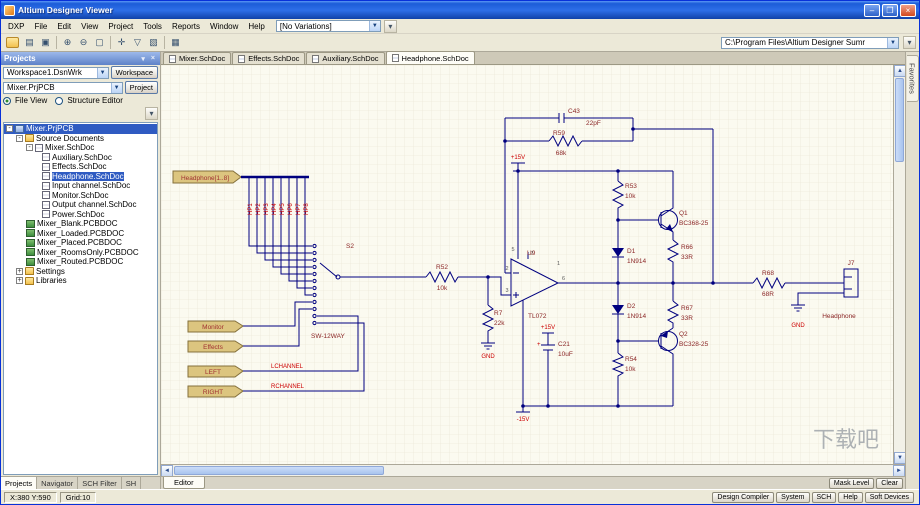 The image size is (920, 505). I want to click on menu-help: Help, so click(256, 26).